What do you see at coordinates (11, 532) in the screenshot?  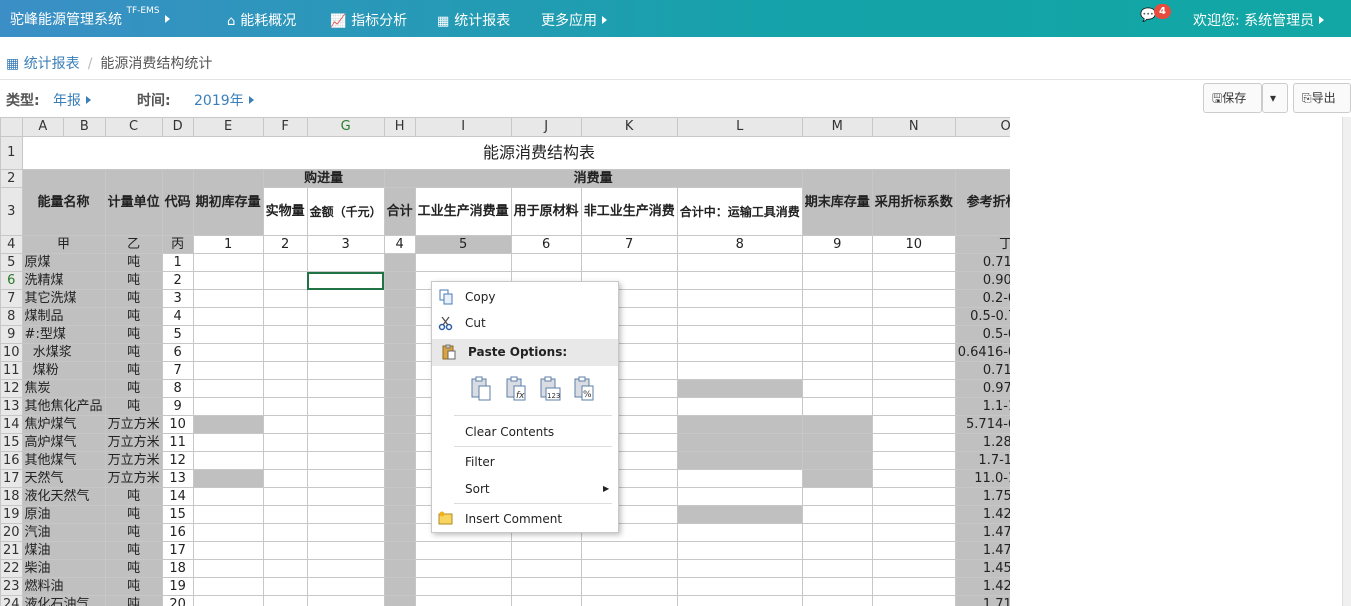 I see `row-header: 20` at bounding box center [11, 532].